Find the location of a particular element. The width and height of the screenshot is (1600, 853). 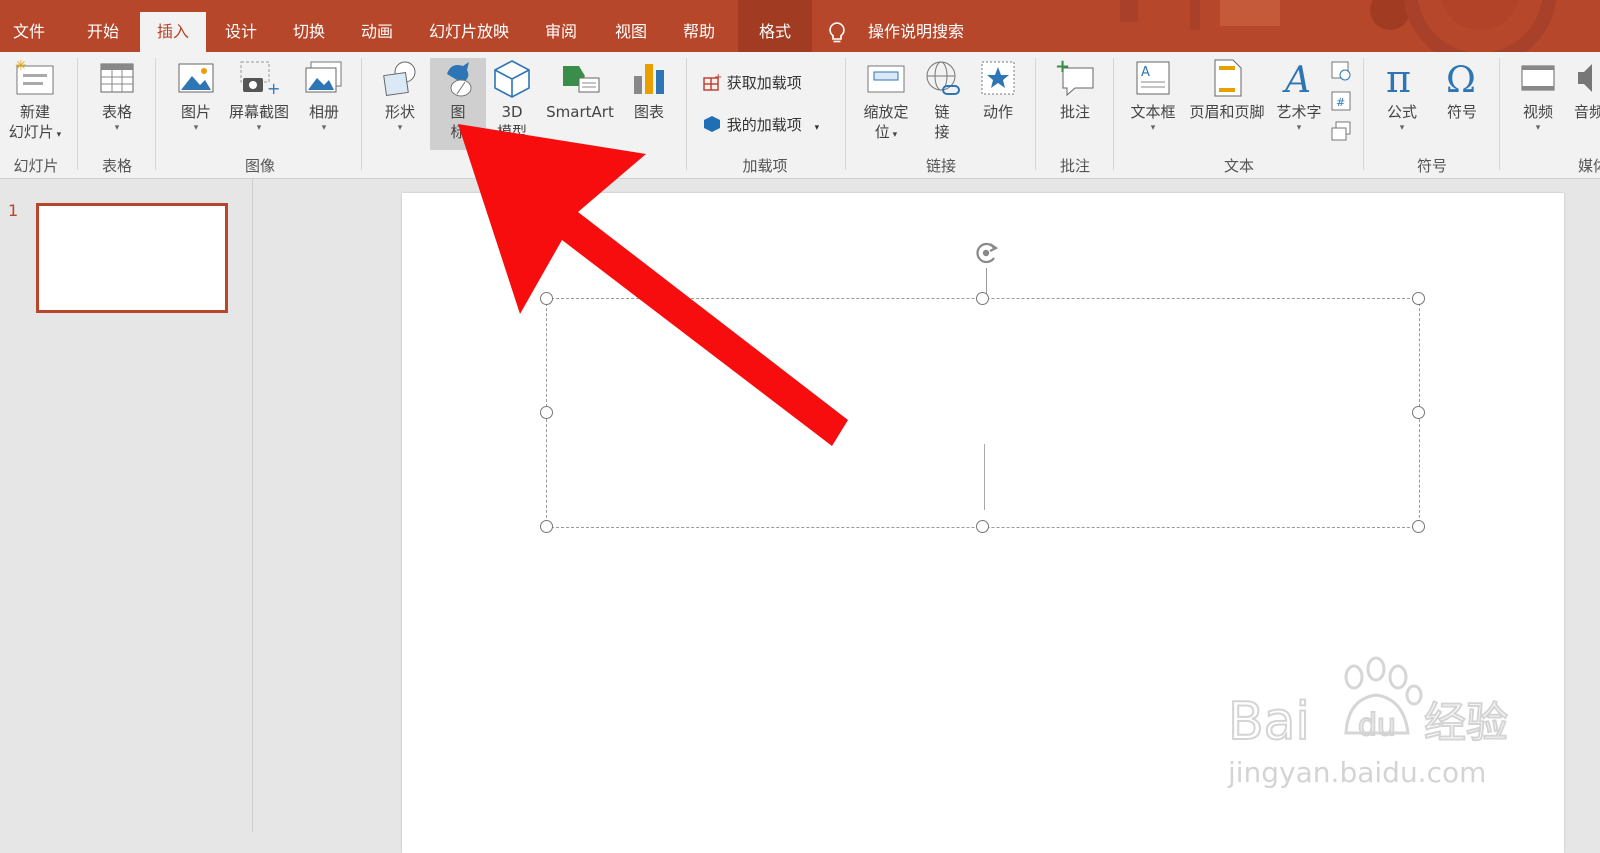

watermark-url: jingyan.baidu.com is located at coordinates (1357, 772).